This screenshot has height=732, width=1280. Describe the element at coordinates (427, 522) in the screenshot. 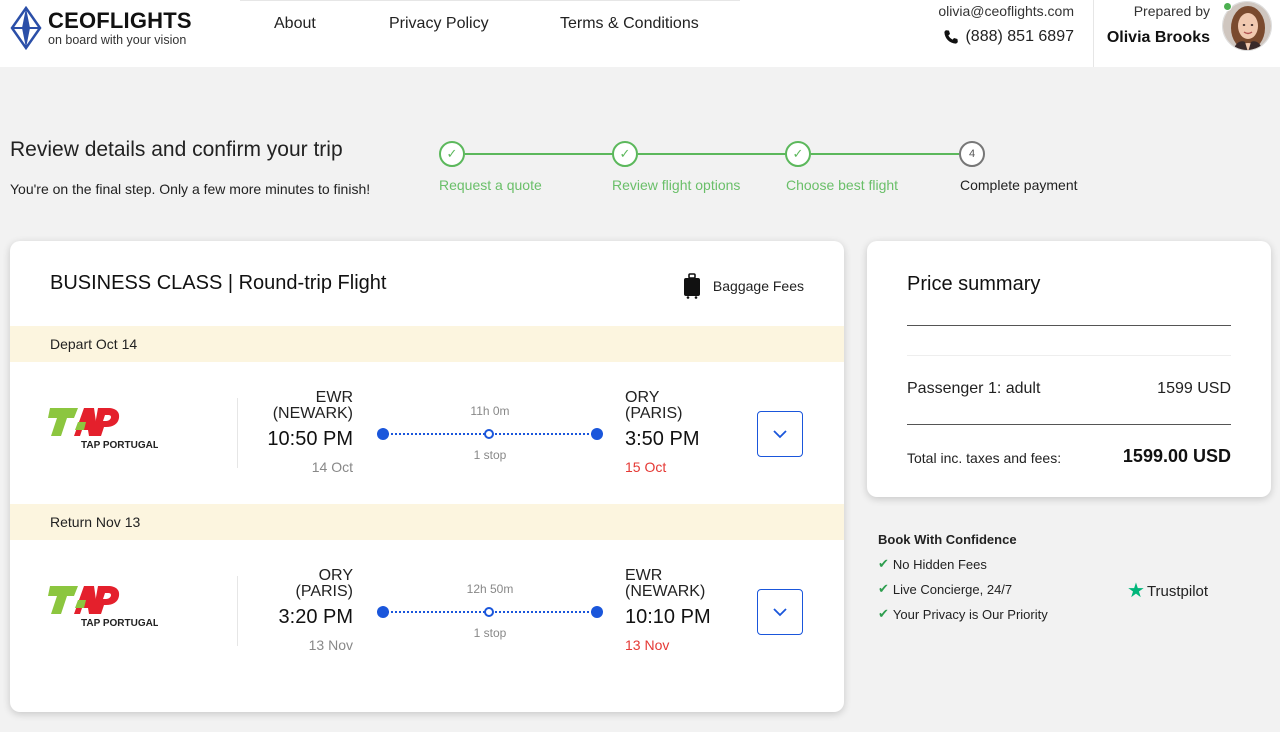

I see `return-band: Return Nov 13` at that location.